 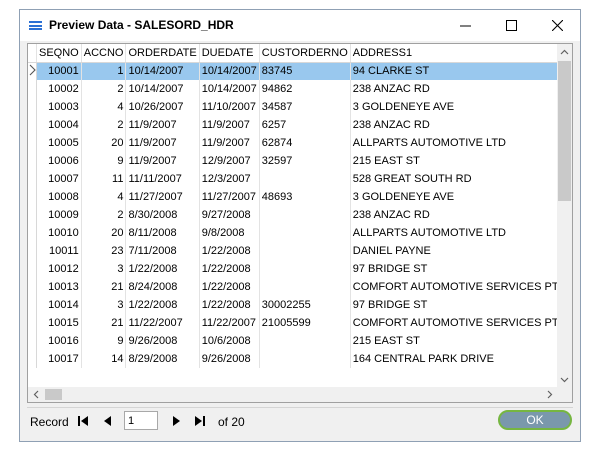 What do you see at coordinates (104, 215) in the screenshot?
I see `cell-accno: 2` at bounding box center [104, 215].